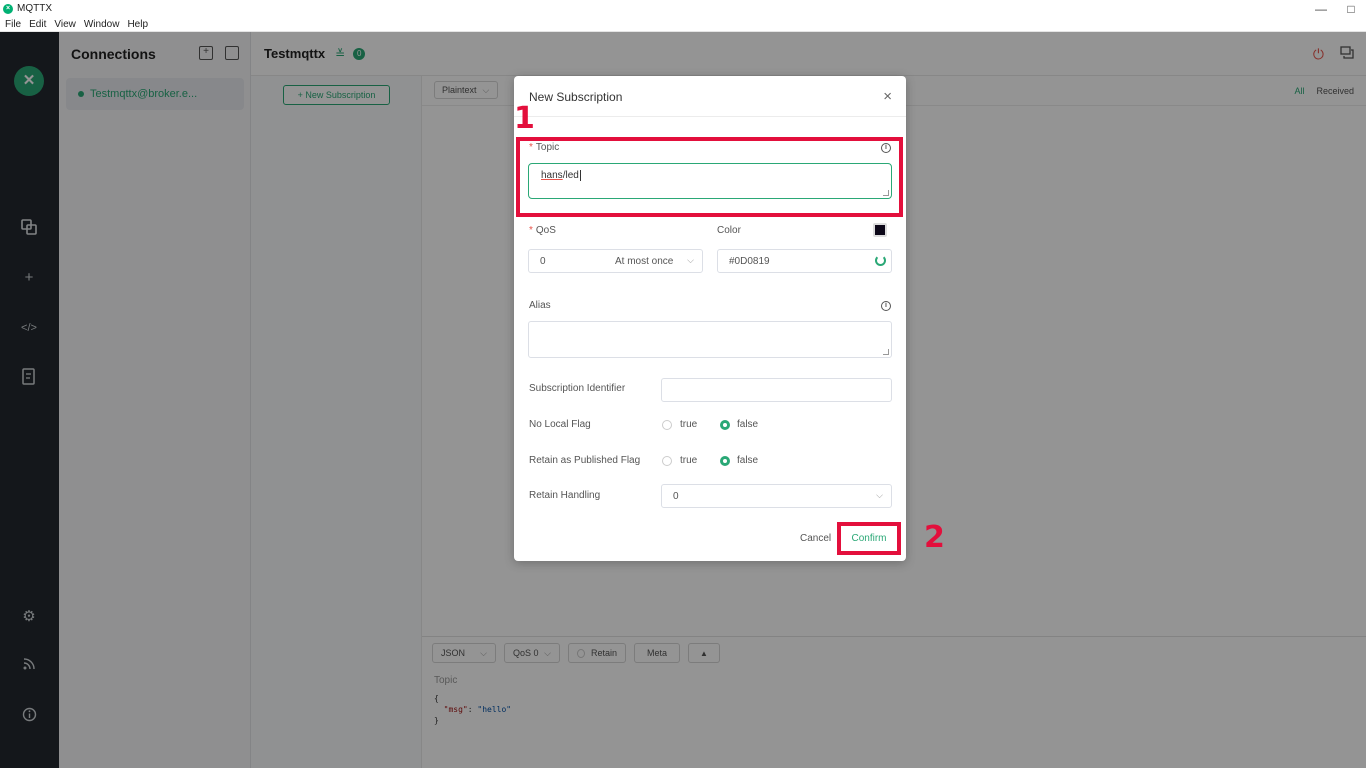 The height and width of the screenshot is (768, 1366). I want to click on menu-help: Help, so click(137, 24).